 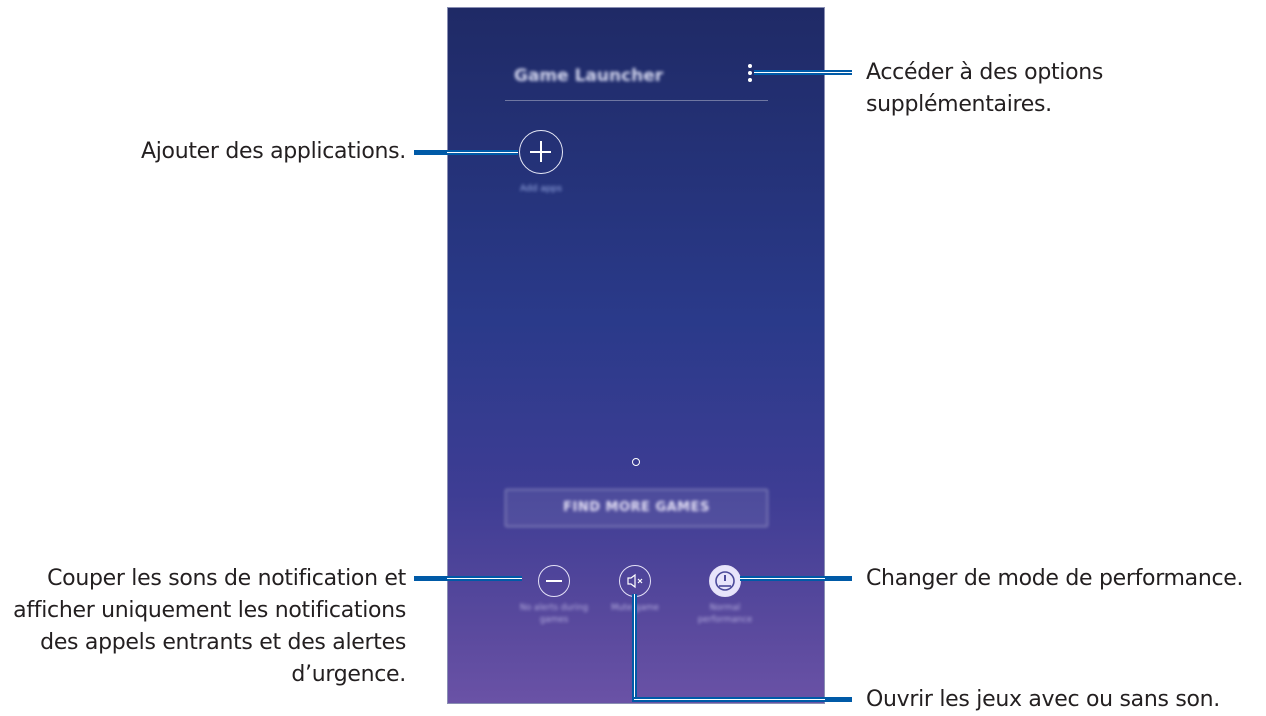 What do you see at coordinates (636, 508) in the screenshot?
I see `find-more-games-button: FIND MORE GAMES` at bounding box center [636, 508].